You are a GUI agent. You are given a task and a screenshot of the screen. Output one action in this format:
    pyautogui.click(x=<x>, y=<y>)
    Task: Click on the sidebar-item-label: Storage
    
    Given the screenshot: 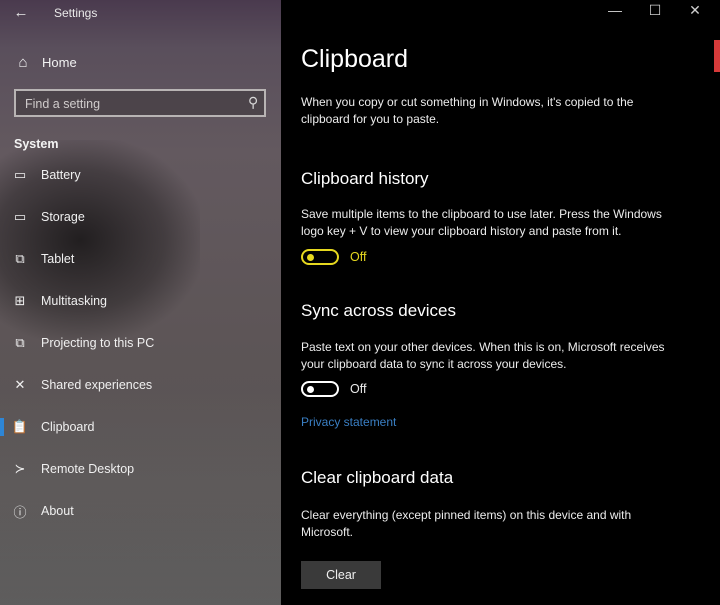 What is the action you would take?
    pyautogui.click(x=63, y=217)
    